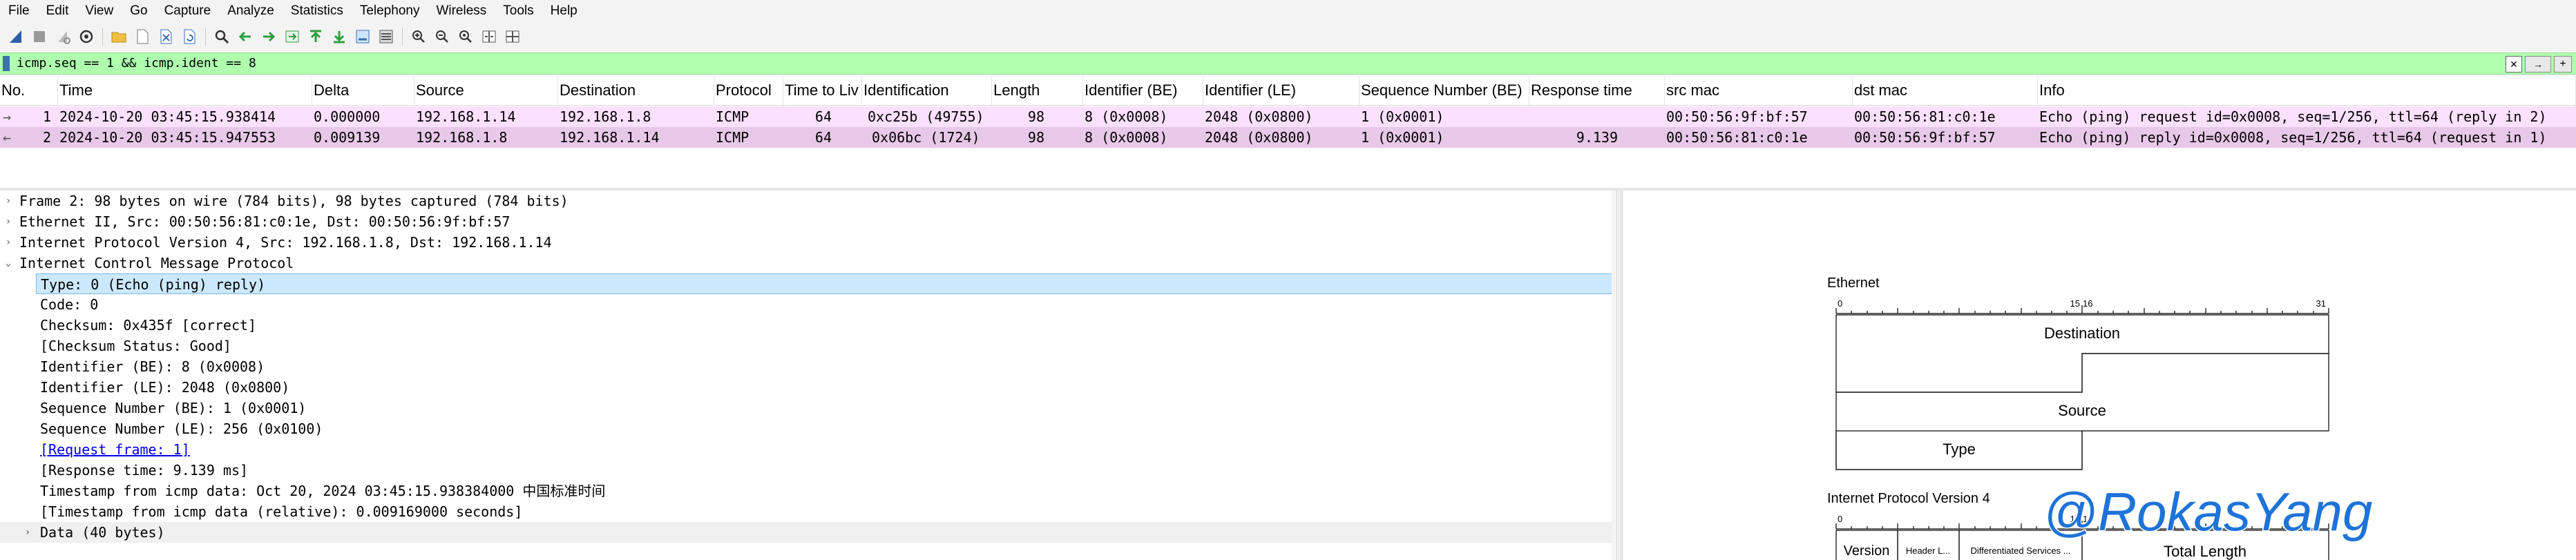 This screenshot has width=2576, height=560. What do you see at coordinates (1614, 375) in the screenshot?
I see `details-scrollbar` at bounding box center [1614, 375].